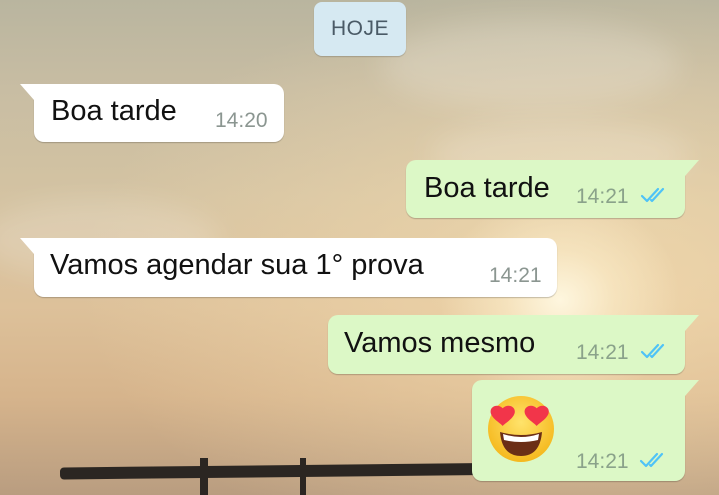 This screenshot has height=495, width=719. Describe the element at coordinates (237, 265) in the screenshot. I see `message-text: Vamos agendar sua 1° prova` at that location.